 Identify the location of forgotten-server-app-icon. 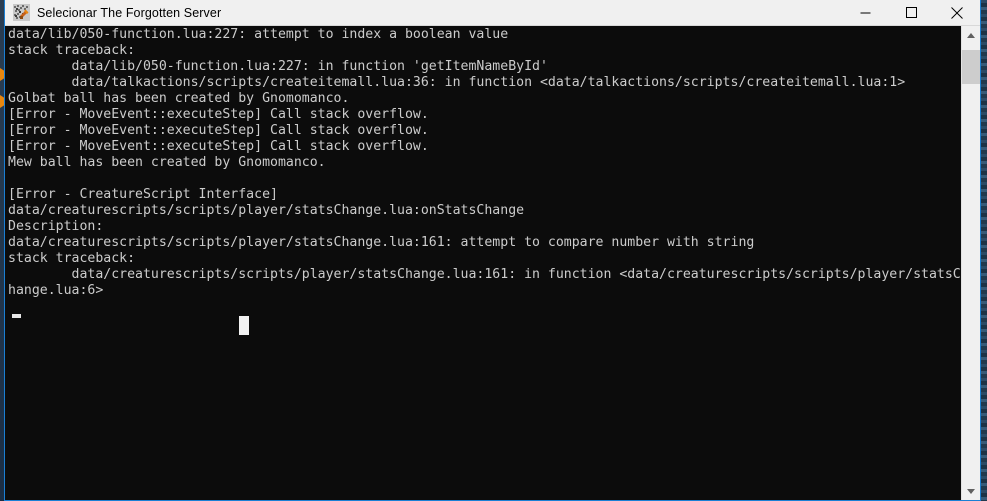
(21, 12).